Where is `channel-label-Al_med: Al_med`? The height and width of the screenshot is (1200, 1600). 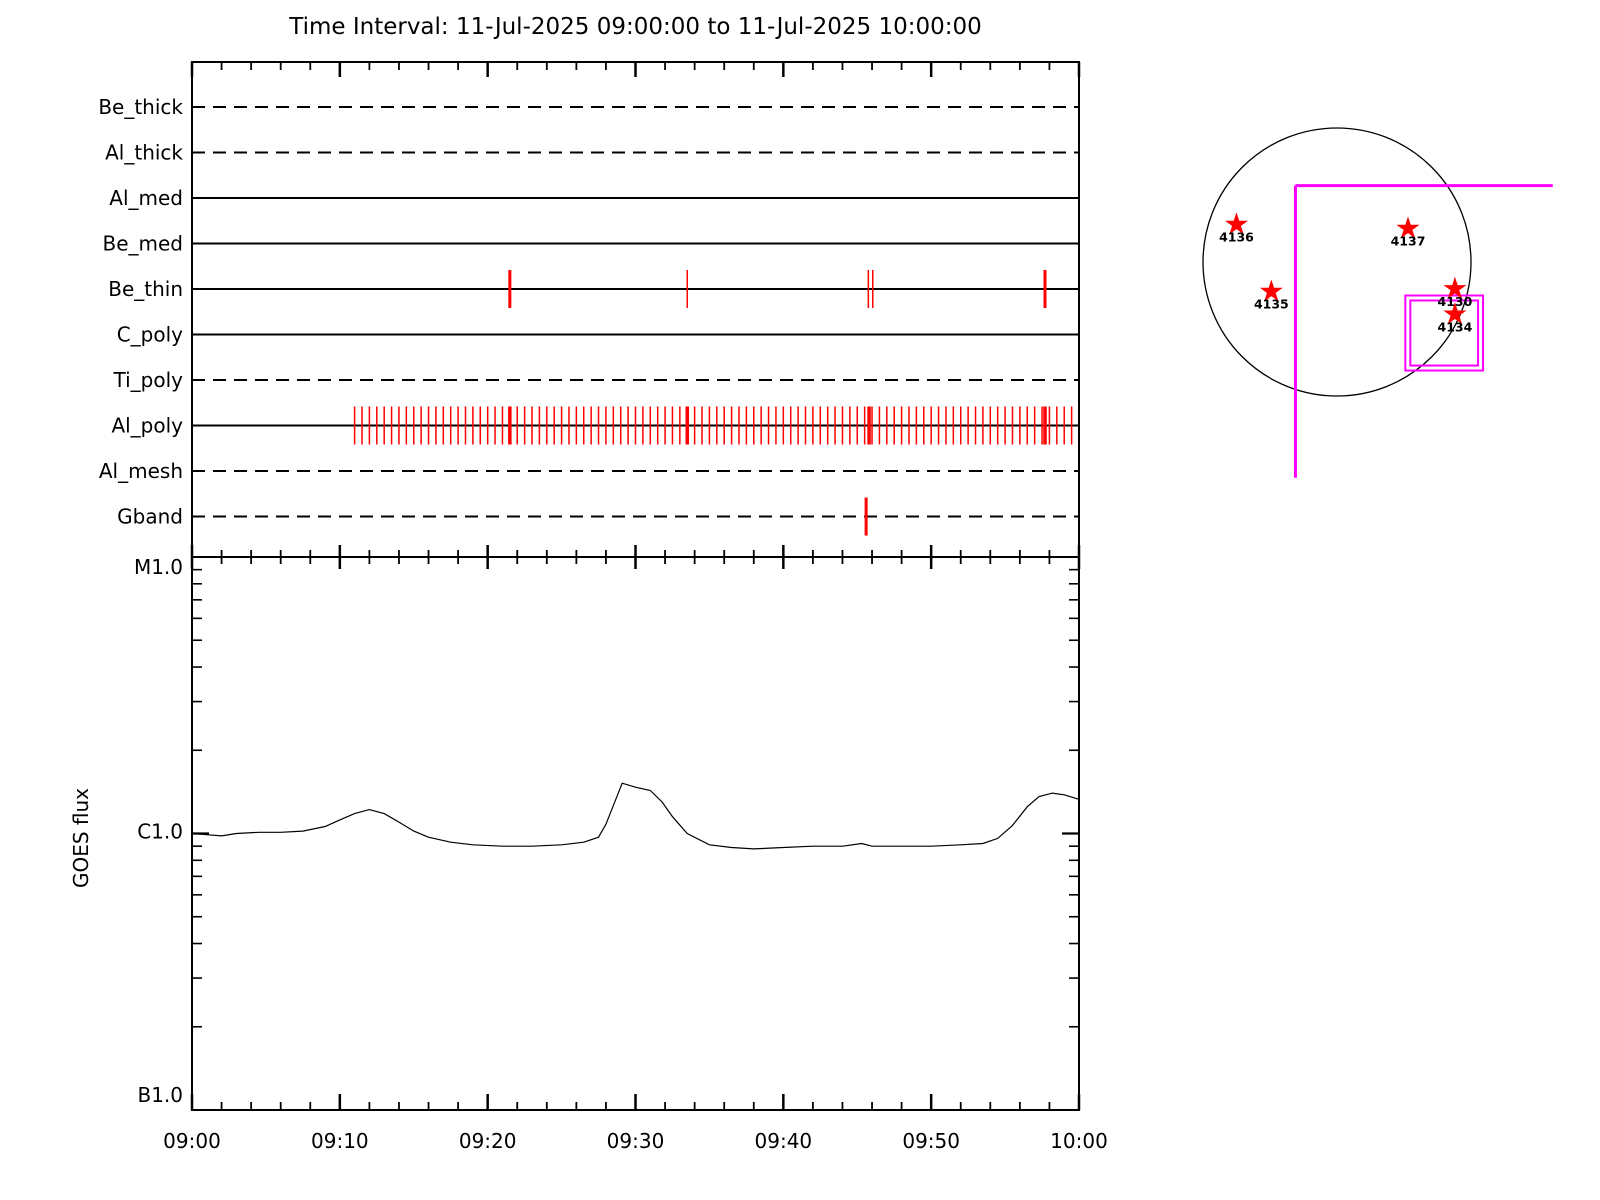 channel-label-Al_med: Al_med is located at coordinates (146, 198).